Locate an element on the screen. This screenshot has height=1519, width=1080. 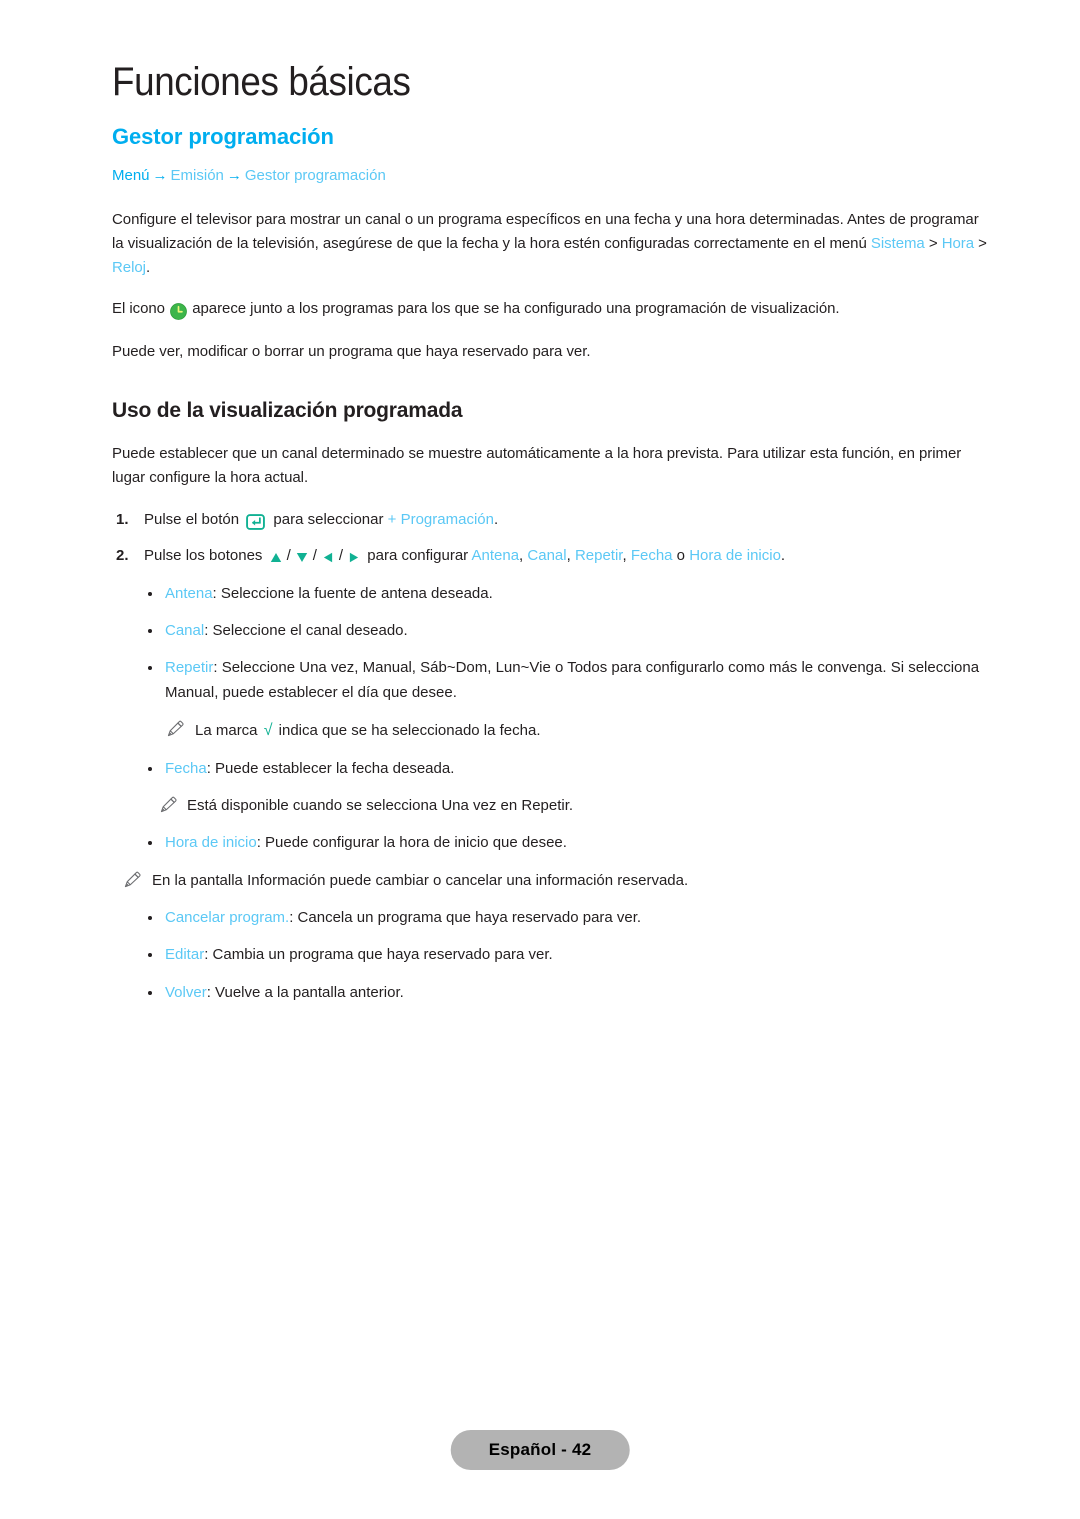
step1-text-middle: para seleccionar is located at coordinates (328, 520).